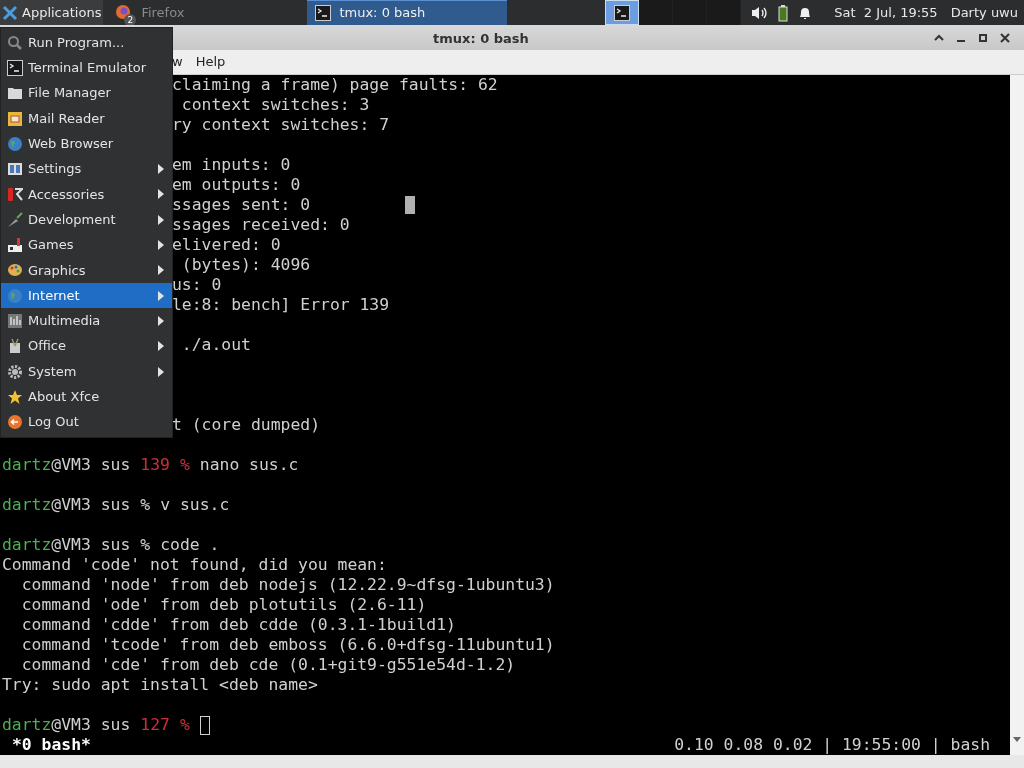  Describe the element at coordinates (15, 270) in the screenshot. I see `palette-icon` at that location.